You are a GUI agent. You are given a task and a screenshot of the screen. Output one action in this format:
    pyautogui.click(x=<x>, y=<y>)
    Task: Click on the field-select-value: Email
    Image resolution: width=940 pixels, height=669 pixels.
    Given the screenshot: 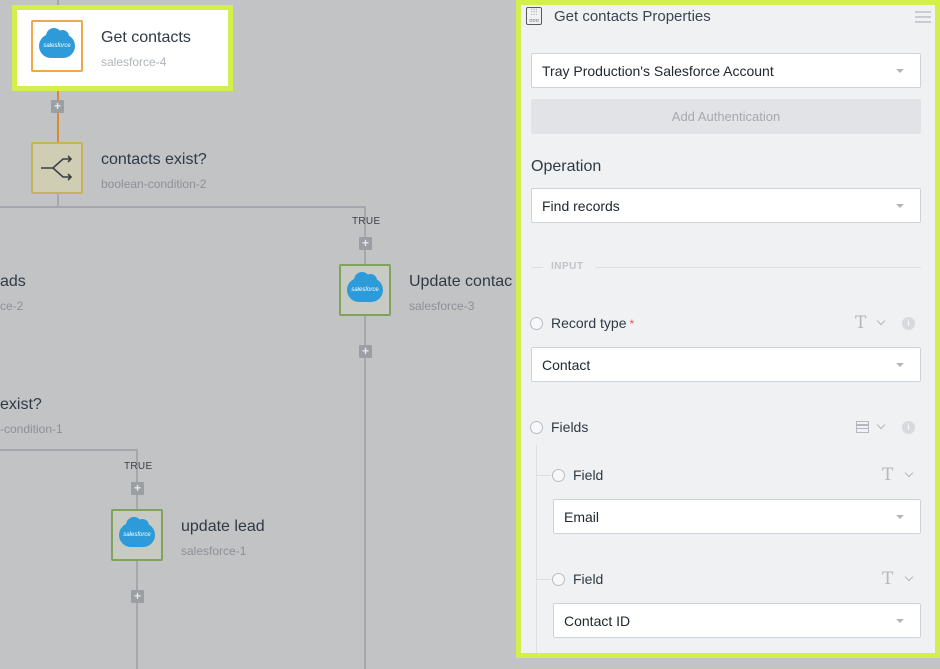 What is the action you would take?
    pyautogui.click(x=582, y=516)
    